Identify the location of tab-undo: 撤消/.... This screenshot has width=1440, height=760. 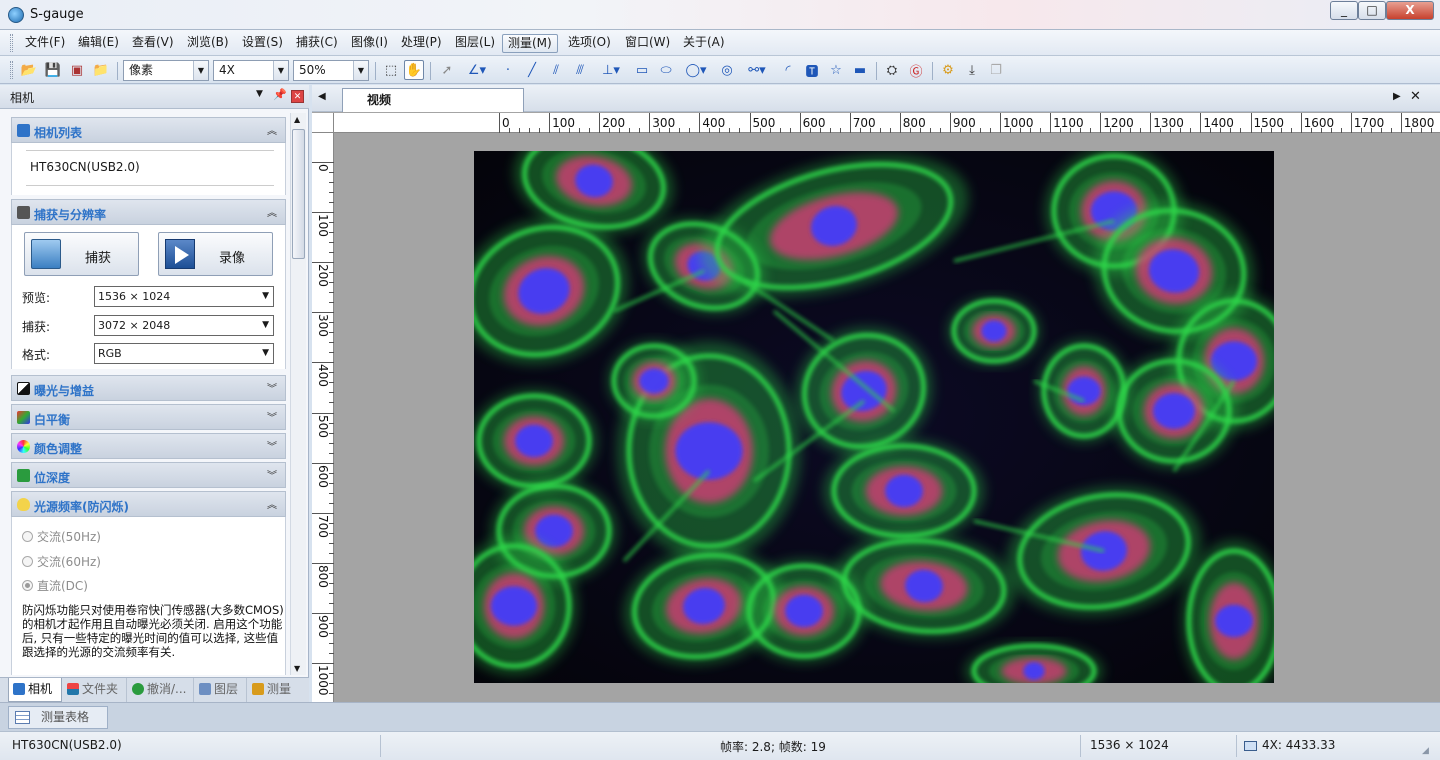
(161, 690).